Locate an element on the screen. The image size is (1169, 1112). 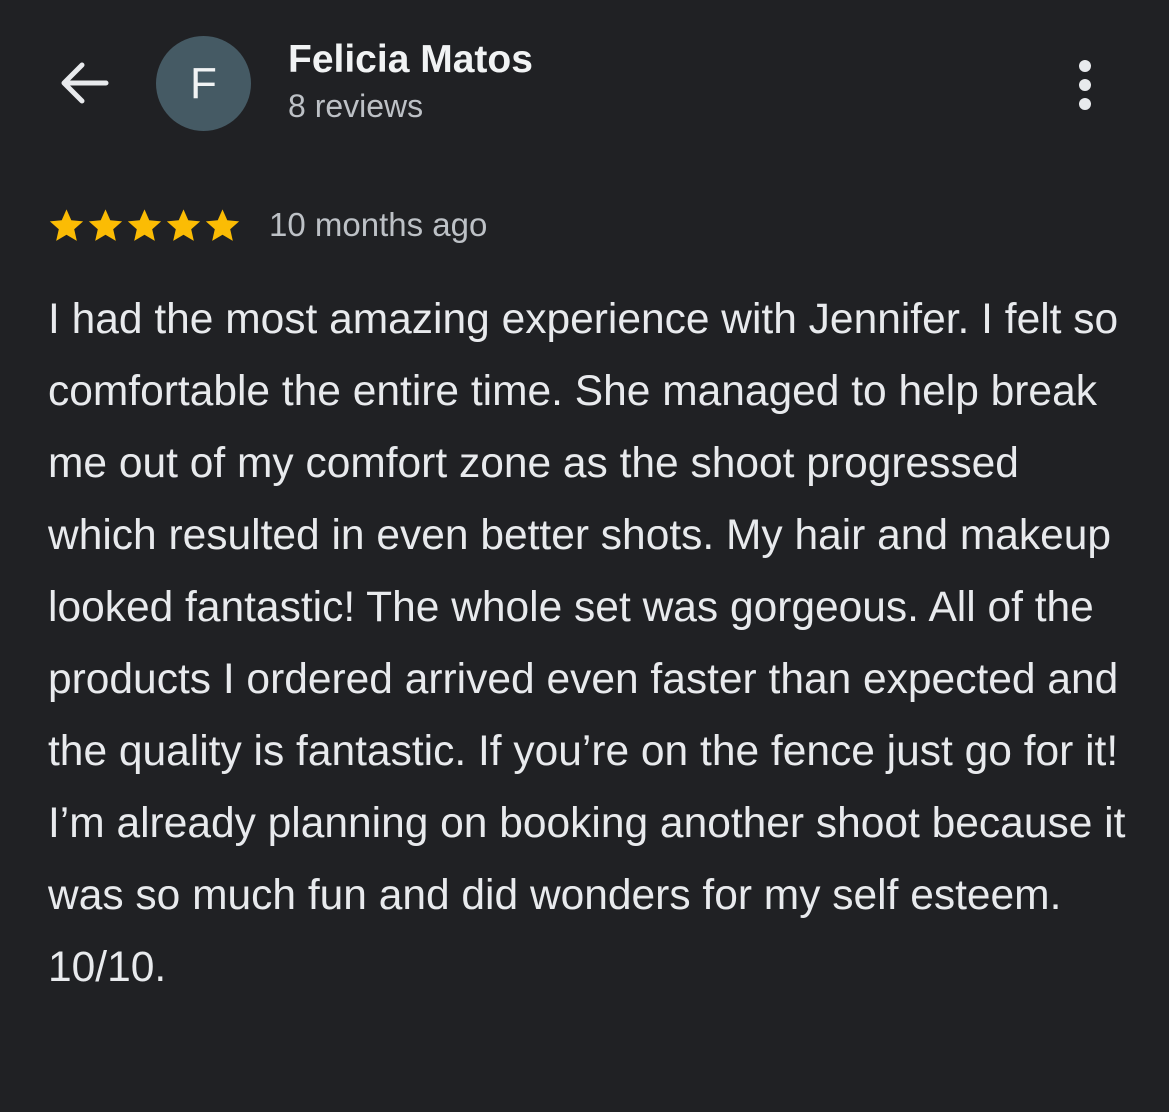
rating-row: 10 months ago is located at coordinates (267, 225).